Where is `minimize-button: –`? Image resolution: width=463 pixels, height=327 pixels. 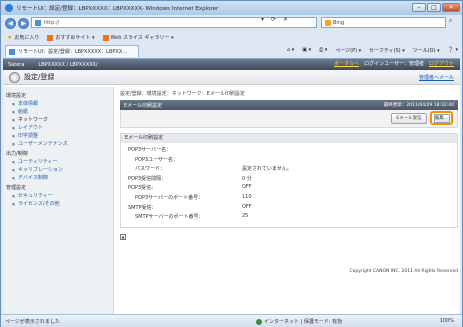 minimize-button: – is located at coordinates (419, 7).